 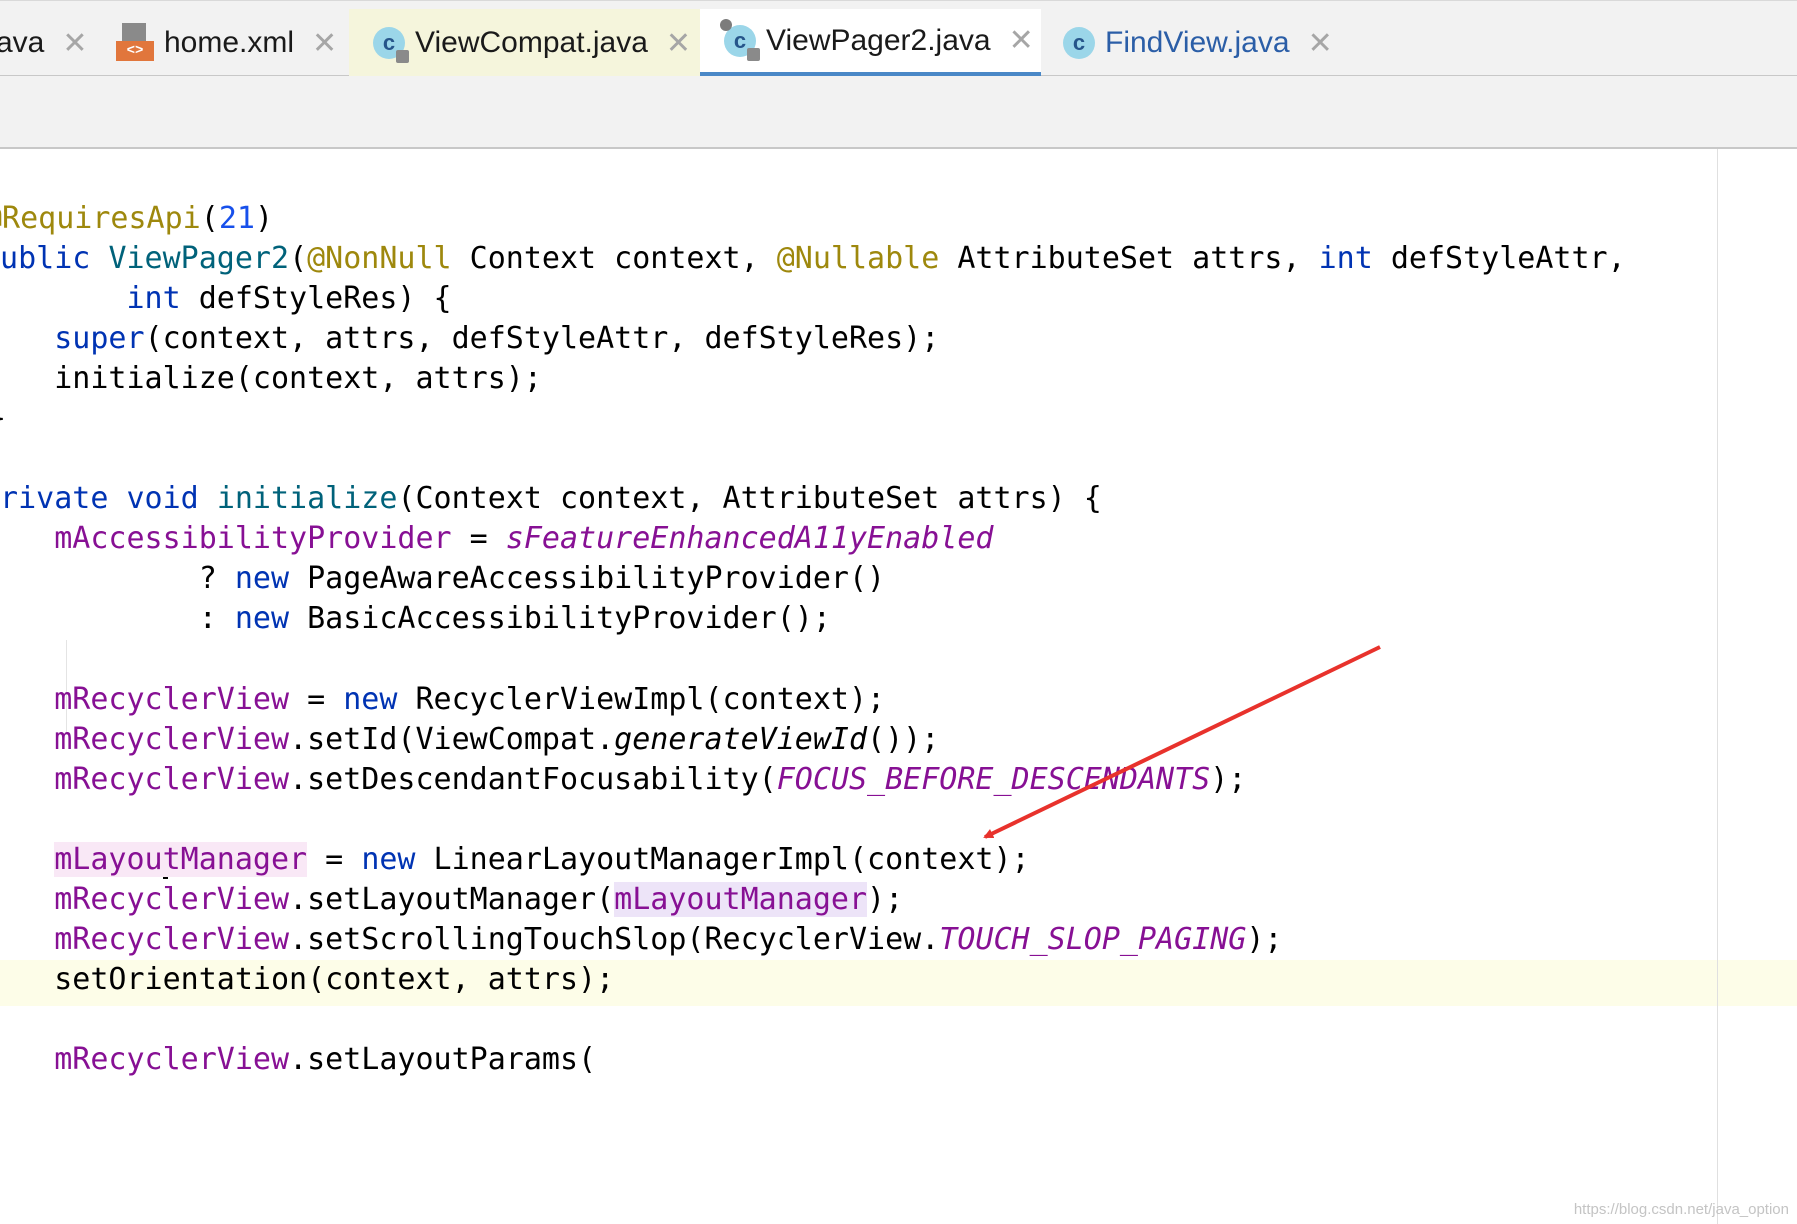 I want to click on code-token: mLayoutManager, so click(x=741, y=899).